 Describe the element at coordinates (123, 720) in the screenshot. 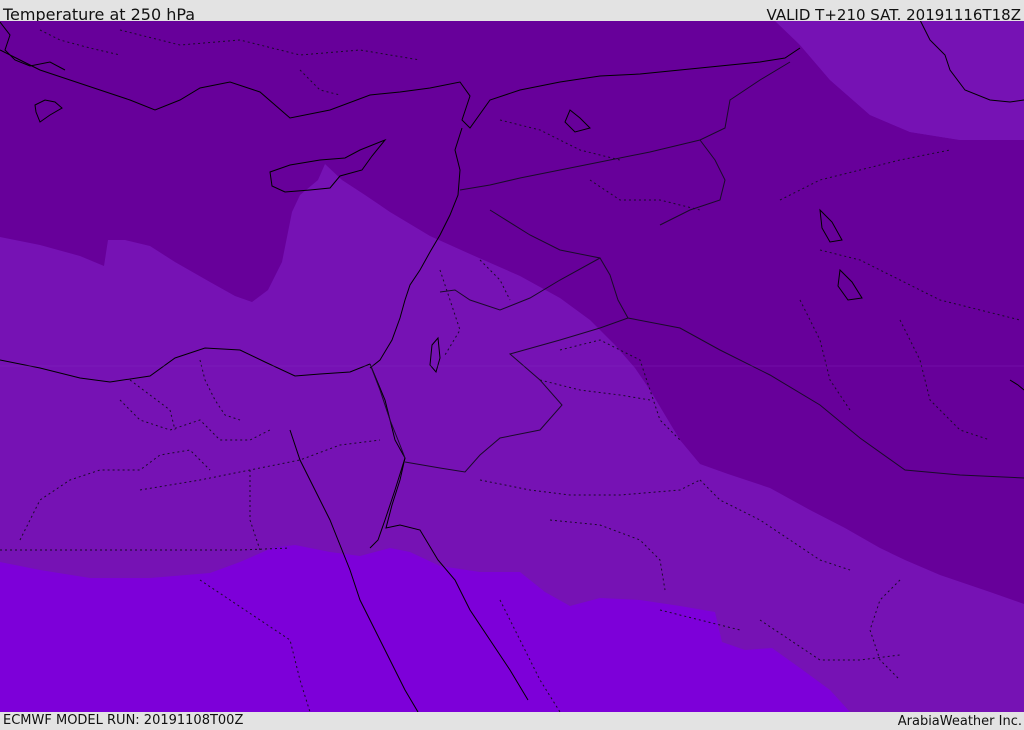

I see `model-run-label: ECMWF MODEL RUN: 20191108T00Z` at that location.